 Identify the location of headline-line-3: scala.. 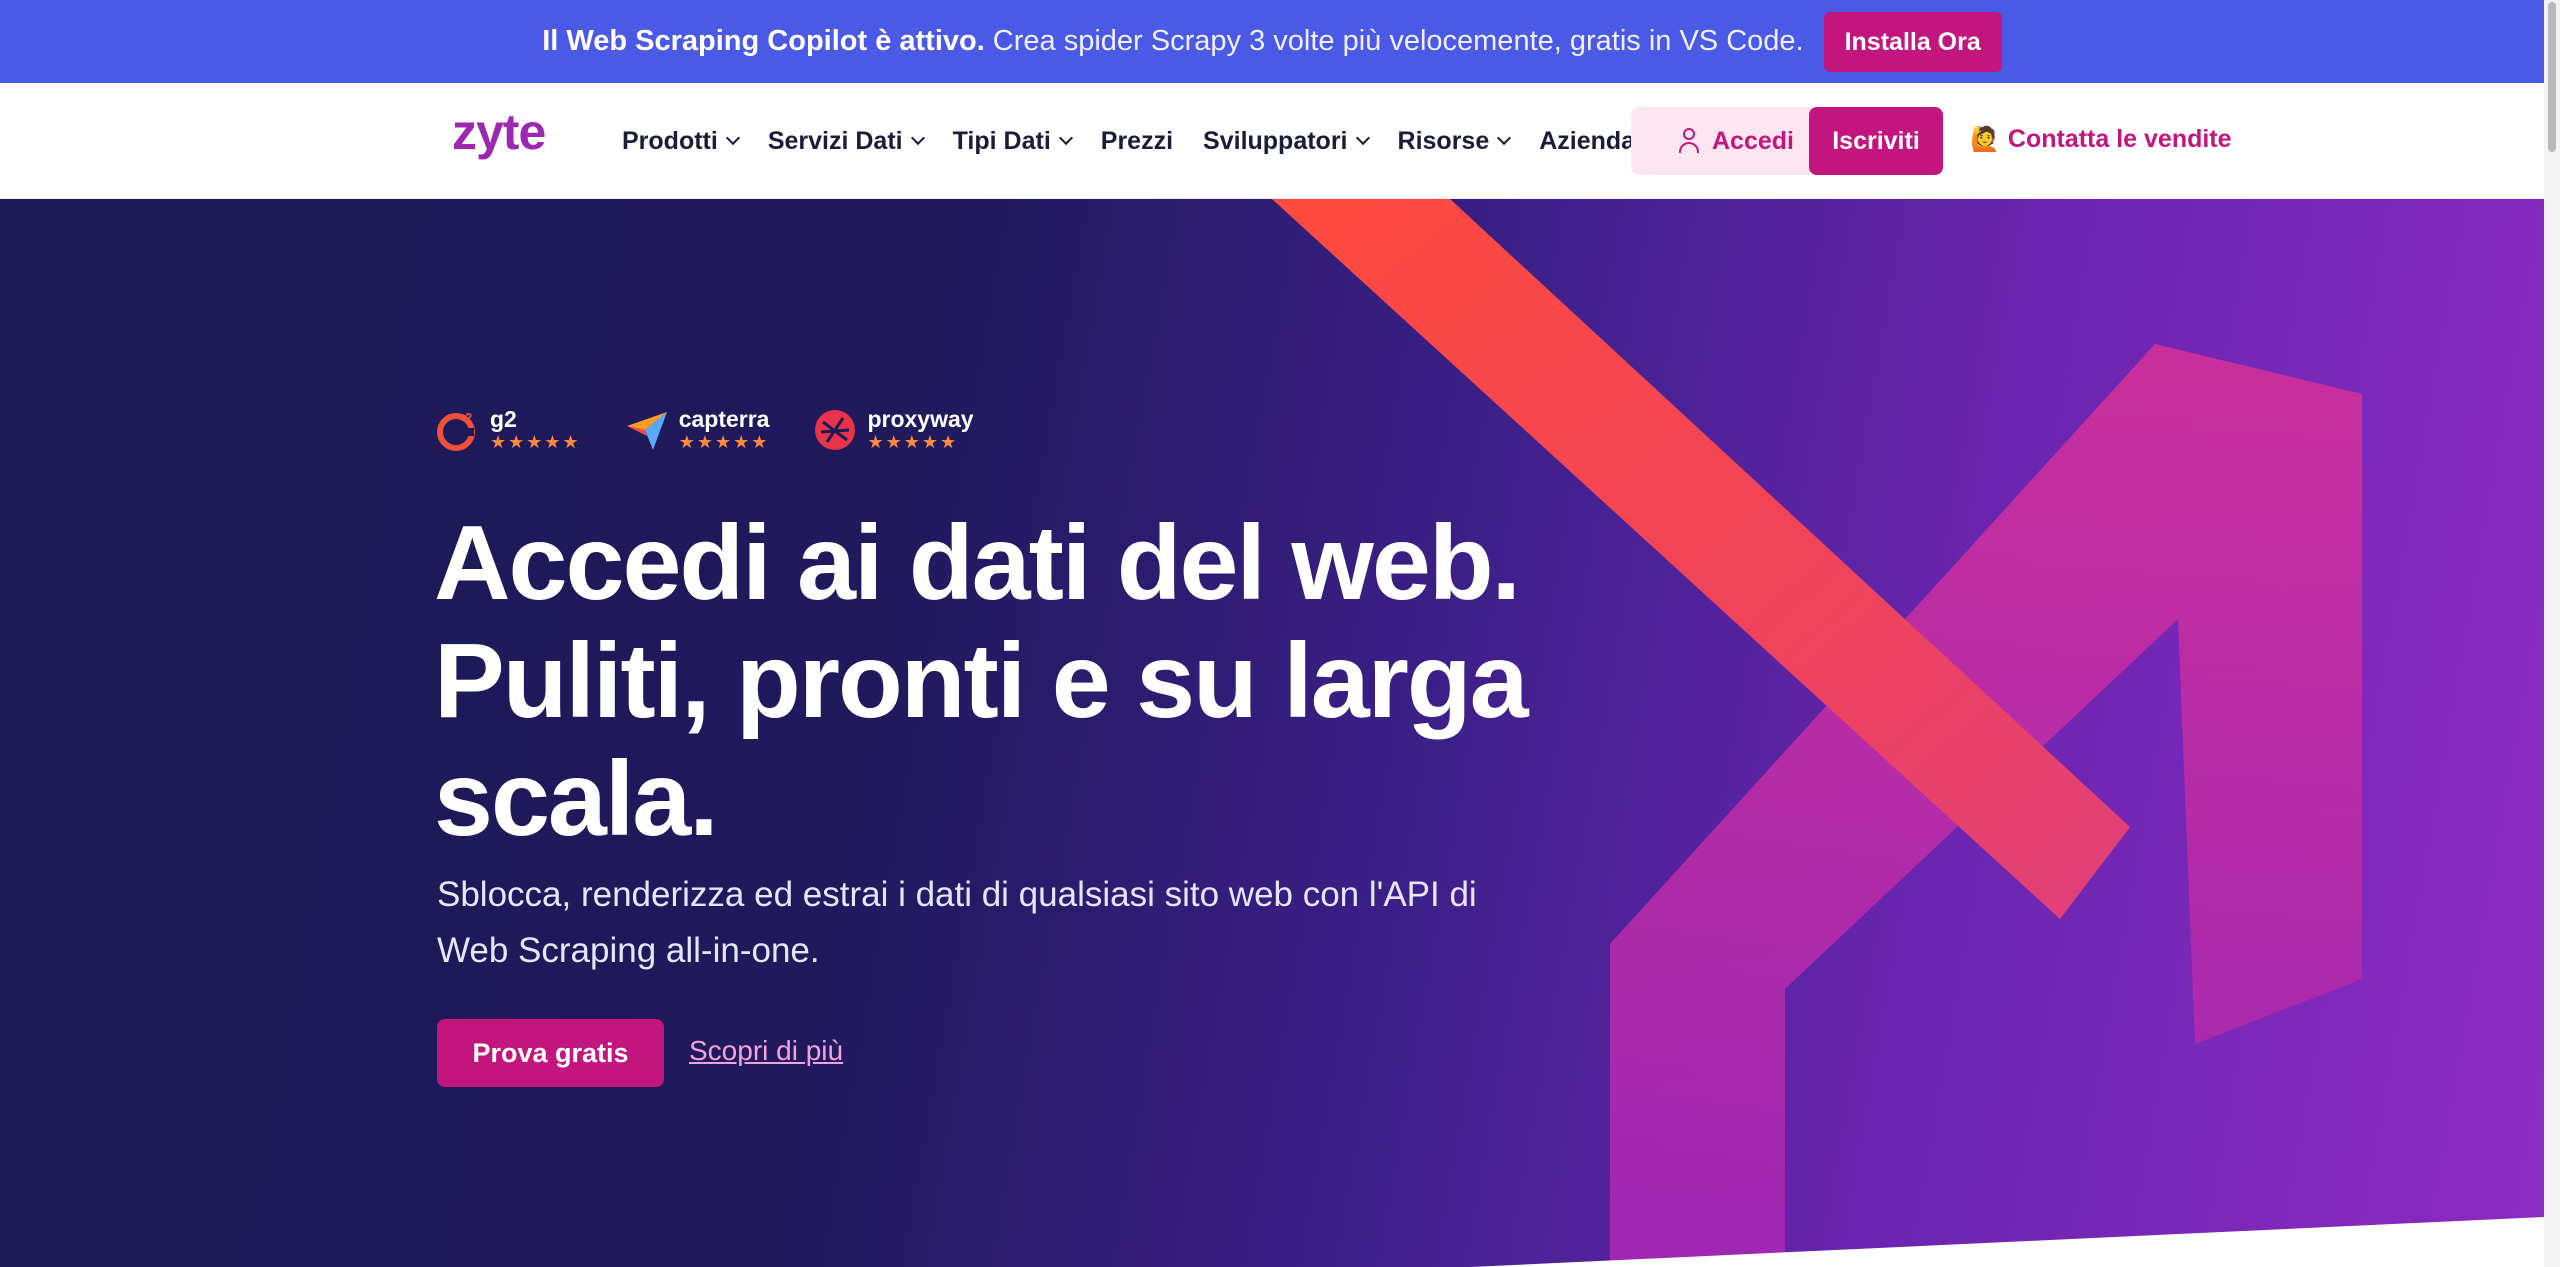
(576, 799).